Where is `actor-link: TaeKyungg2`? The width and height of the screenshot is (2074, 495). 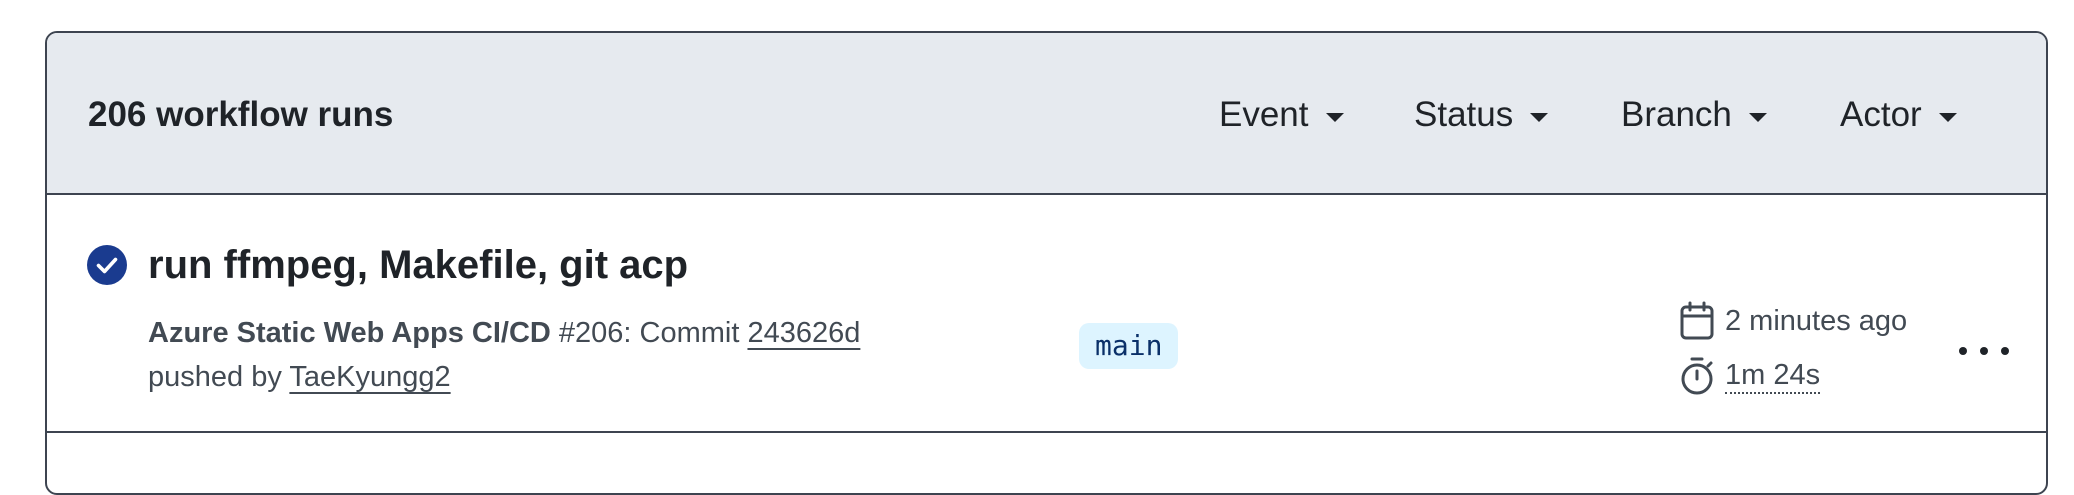
actor-link: TaeKyungg2 is located at coordinates (369, 377).